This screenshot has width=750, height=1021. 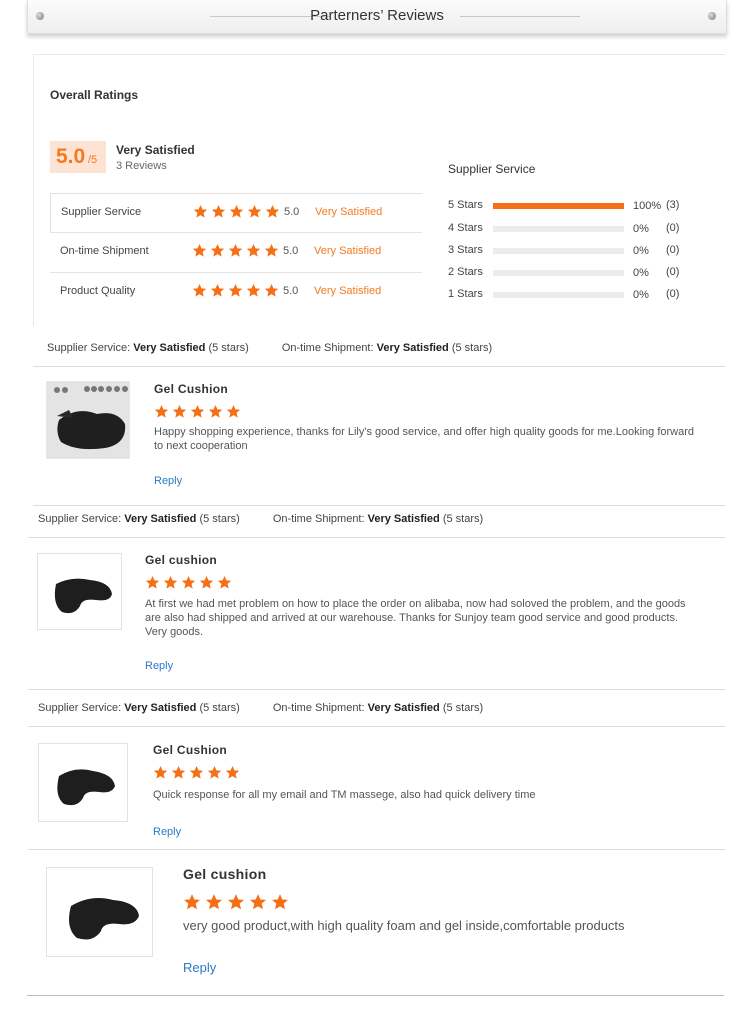 What do you see at coordinates (93, 160) in the screenshot?
I see `overall-score-max: /5` at bounding box center [93, 160].